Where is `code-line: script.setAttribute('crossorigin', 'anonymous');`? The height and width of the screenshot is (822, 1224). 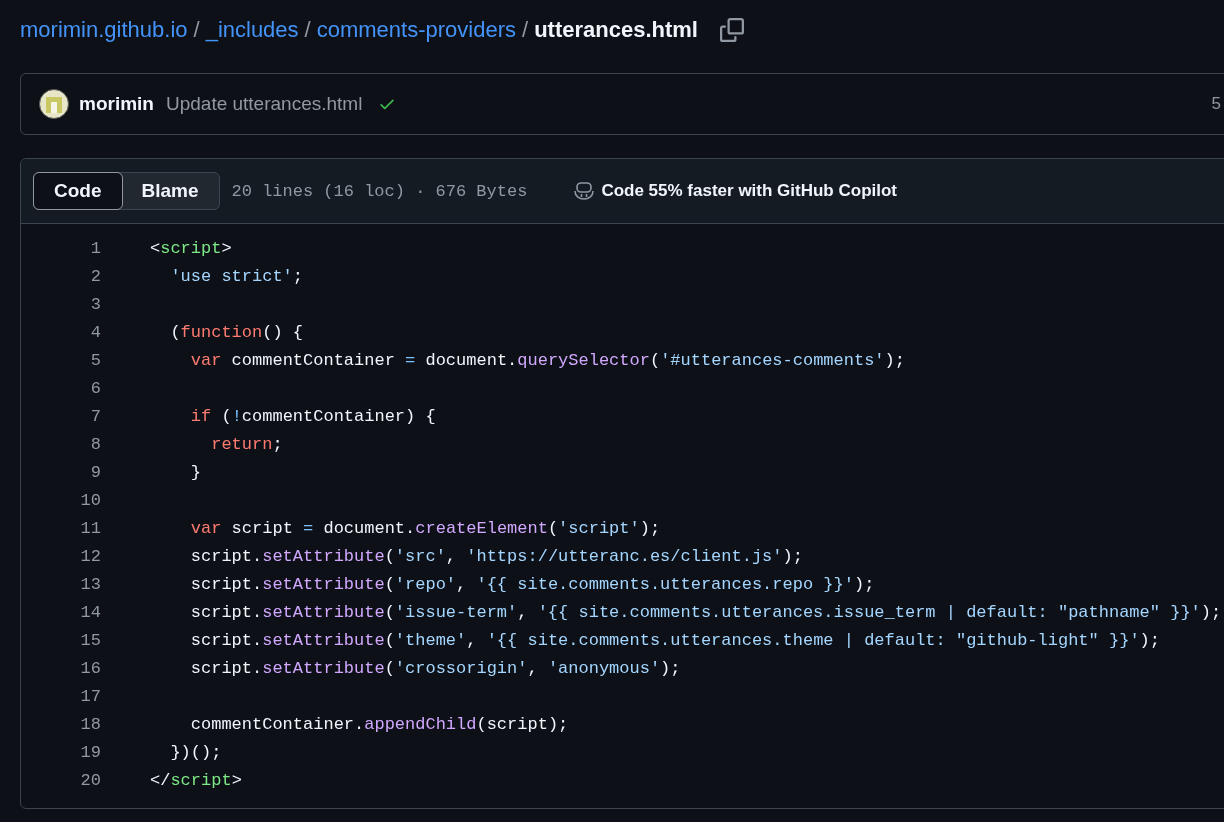
code-line: script.setAttribute('crossorigin', 'anonymous'); is located at coordinates (435, 668).